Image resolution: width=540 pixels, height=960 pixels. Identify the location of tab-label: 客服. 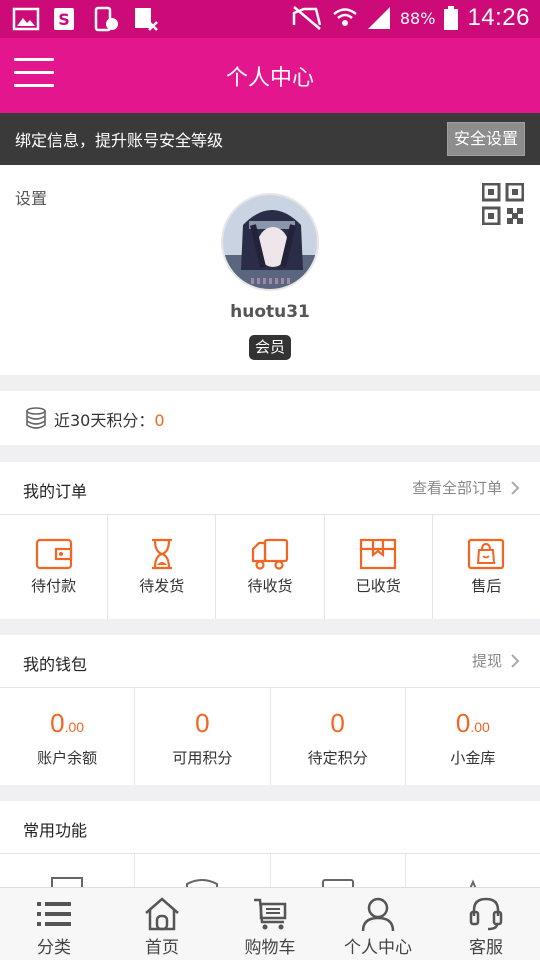
(486, 948).